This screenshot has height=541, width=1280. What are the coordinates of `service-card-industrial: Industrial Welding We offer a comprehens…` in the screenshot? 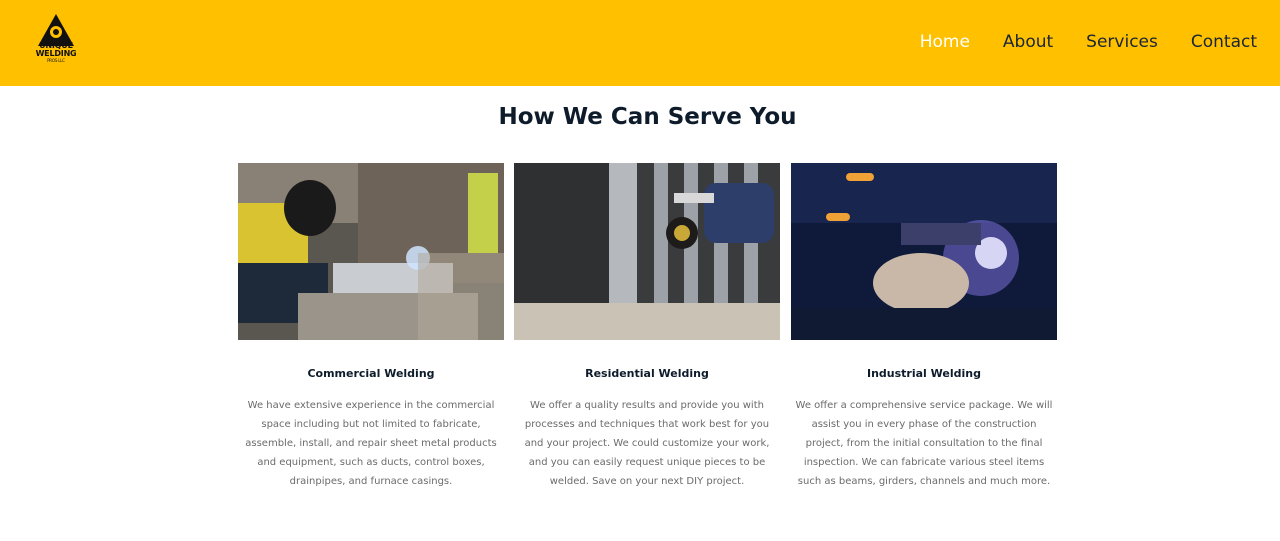 It's located at (924, 327).